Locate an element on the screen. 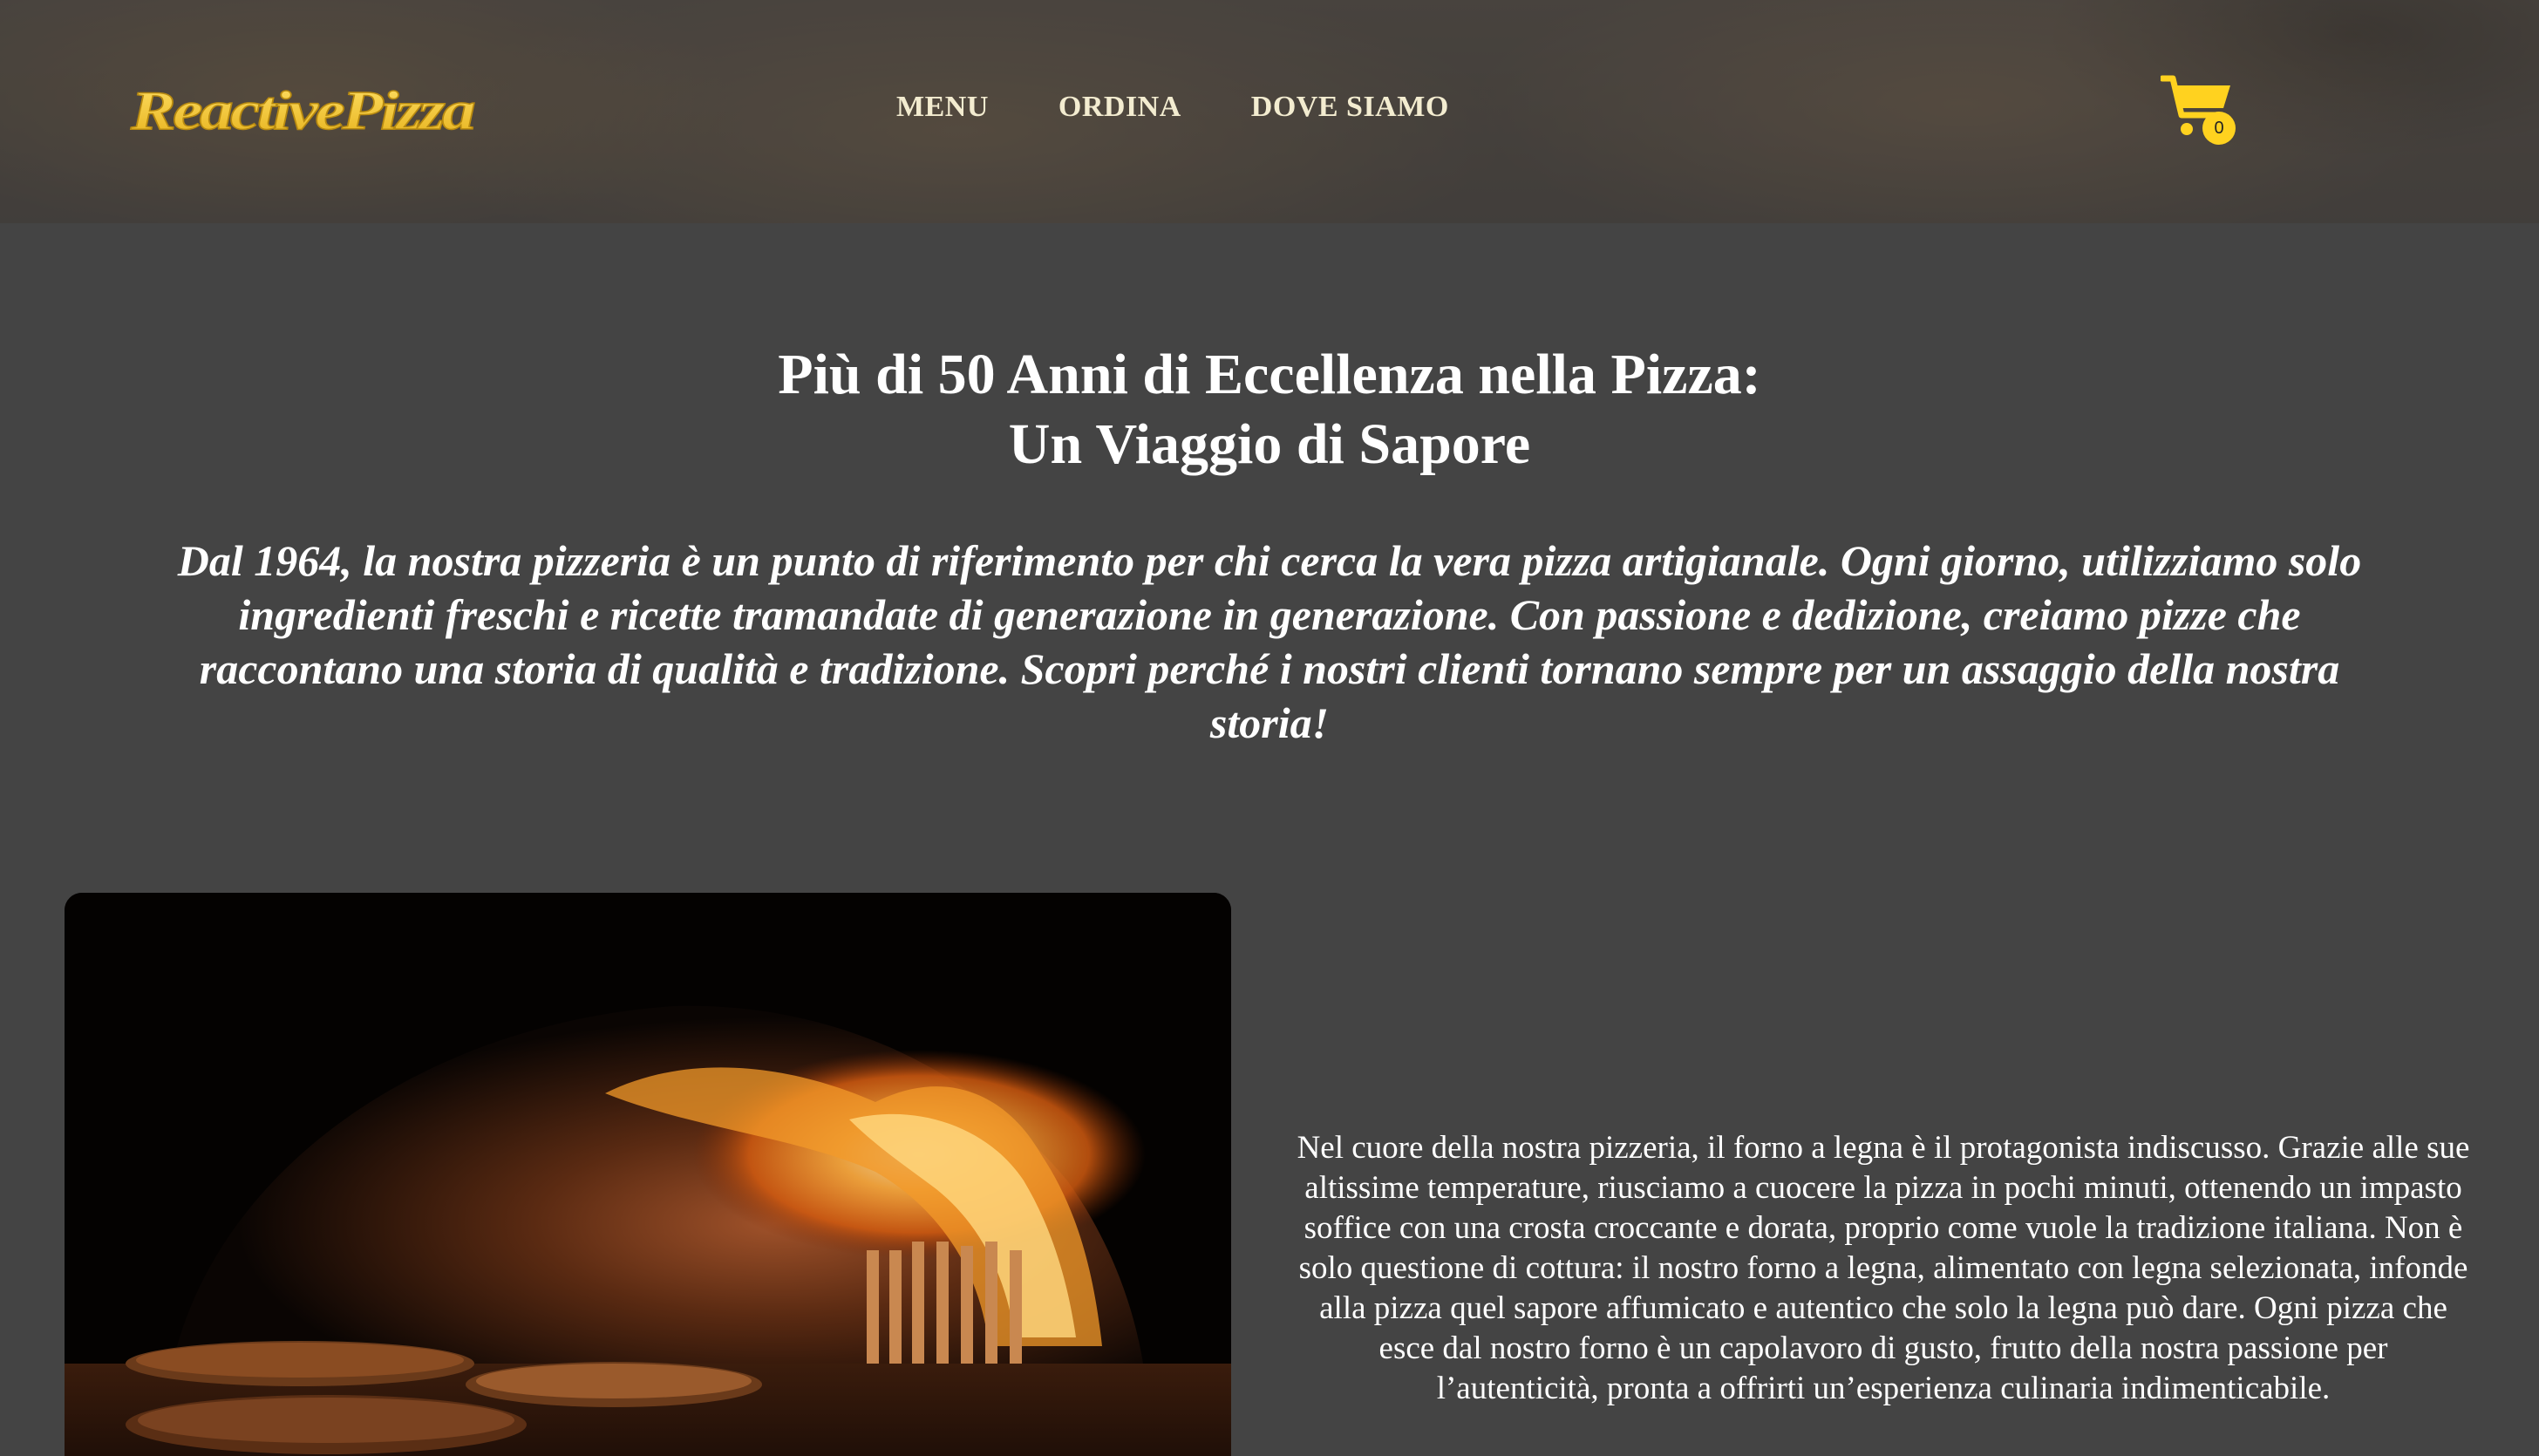  logo-text: ReactivePizza is located at coordinates (302, 110).